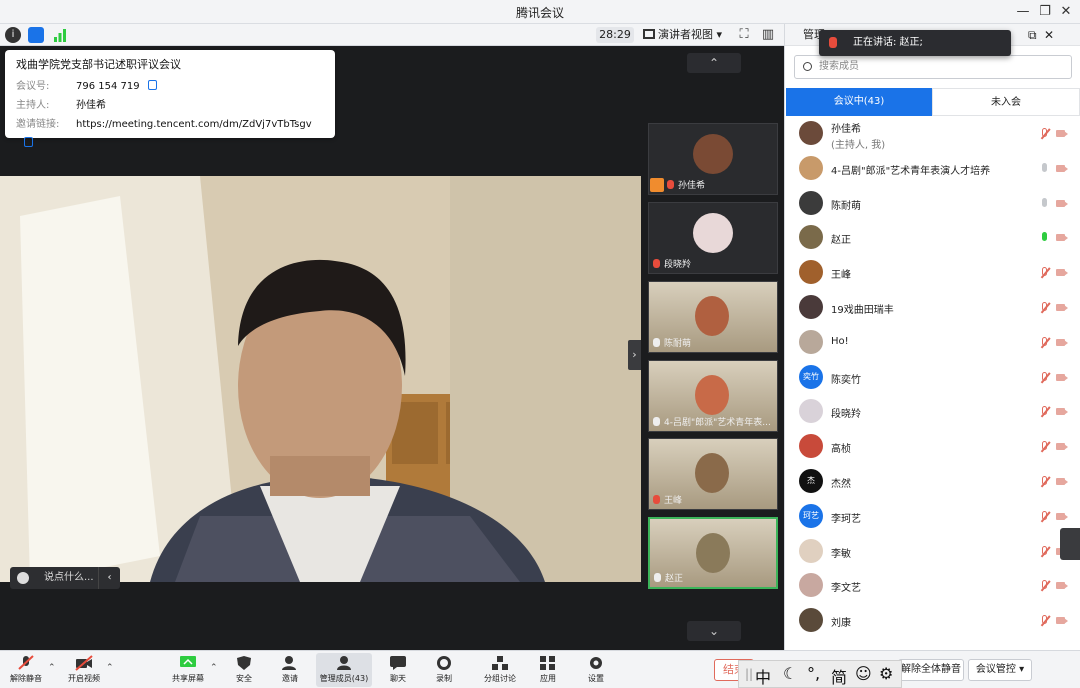 The image size is (1080, 688). I want to click on share-screen-icon, so click(188, 661).